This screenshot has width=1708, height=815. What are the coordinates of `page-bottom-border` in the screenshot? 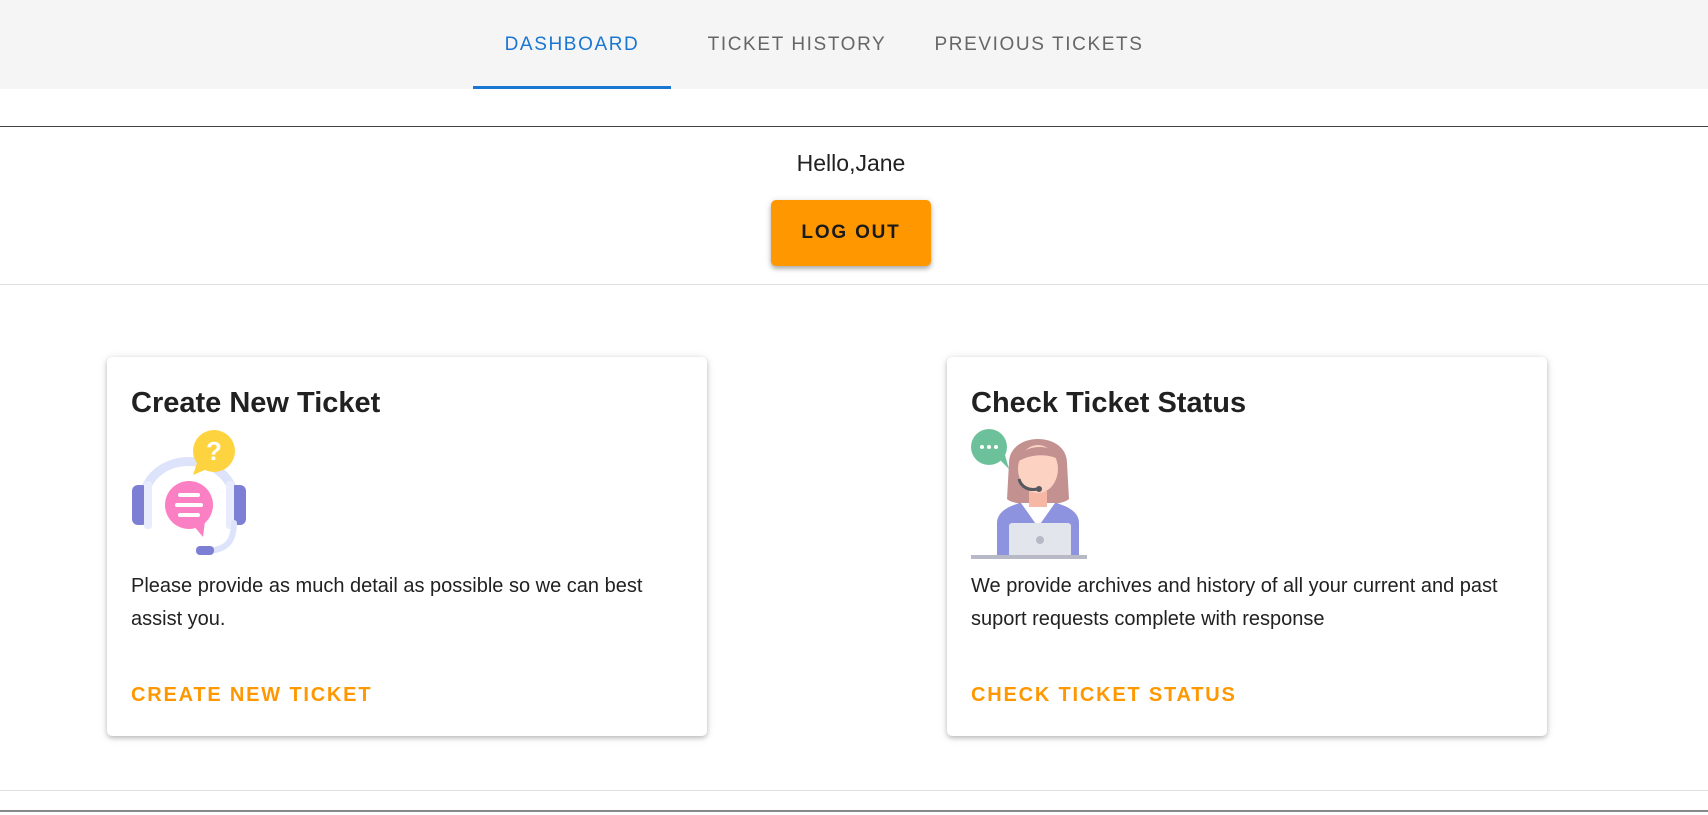 It's located at (854, 811).